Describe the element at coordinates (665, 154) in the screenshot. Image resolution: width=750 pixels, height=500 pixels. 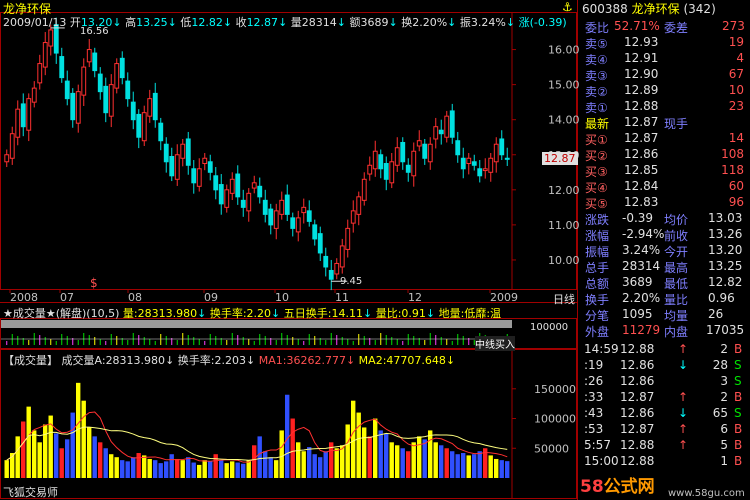
I see `buy-row: 买② 12.86 108` at that location.